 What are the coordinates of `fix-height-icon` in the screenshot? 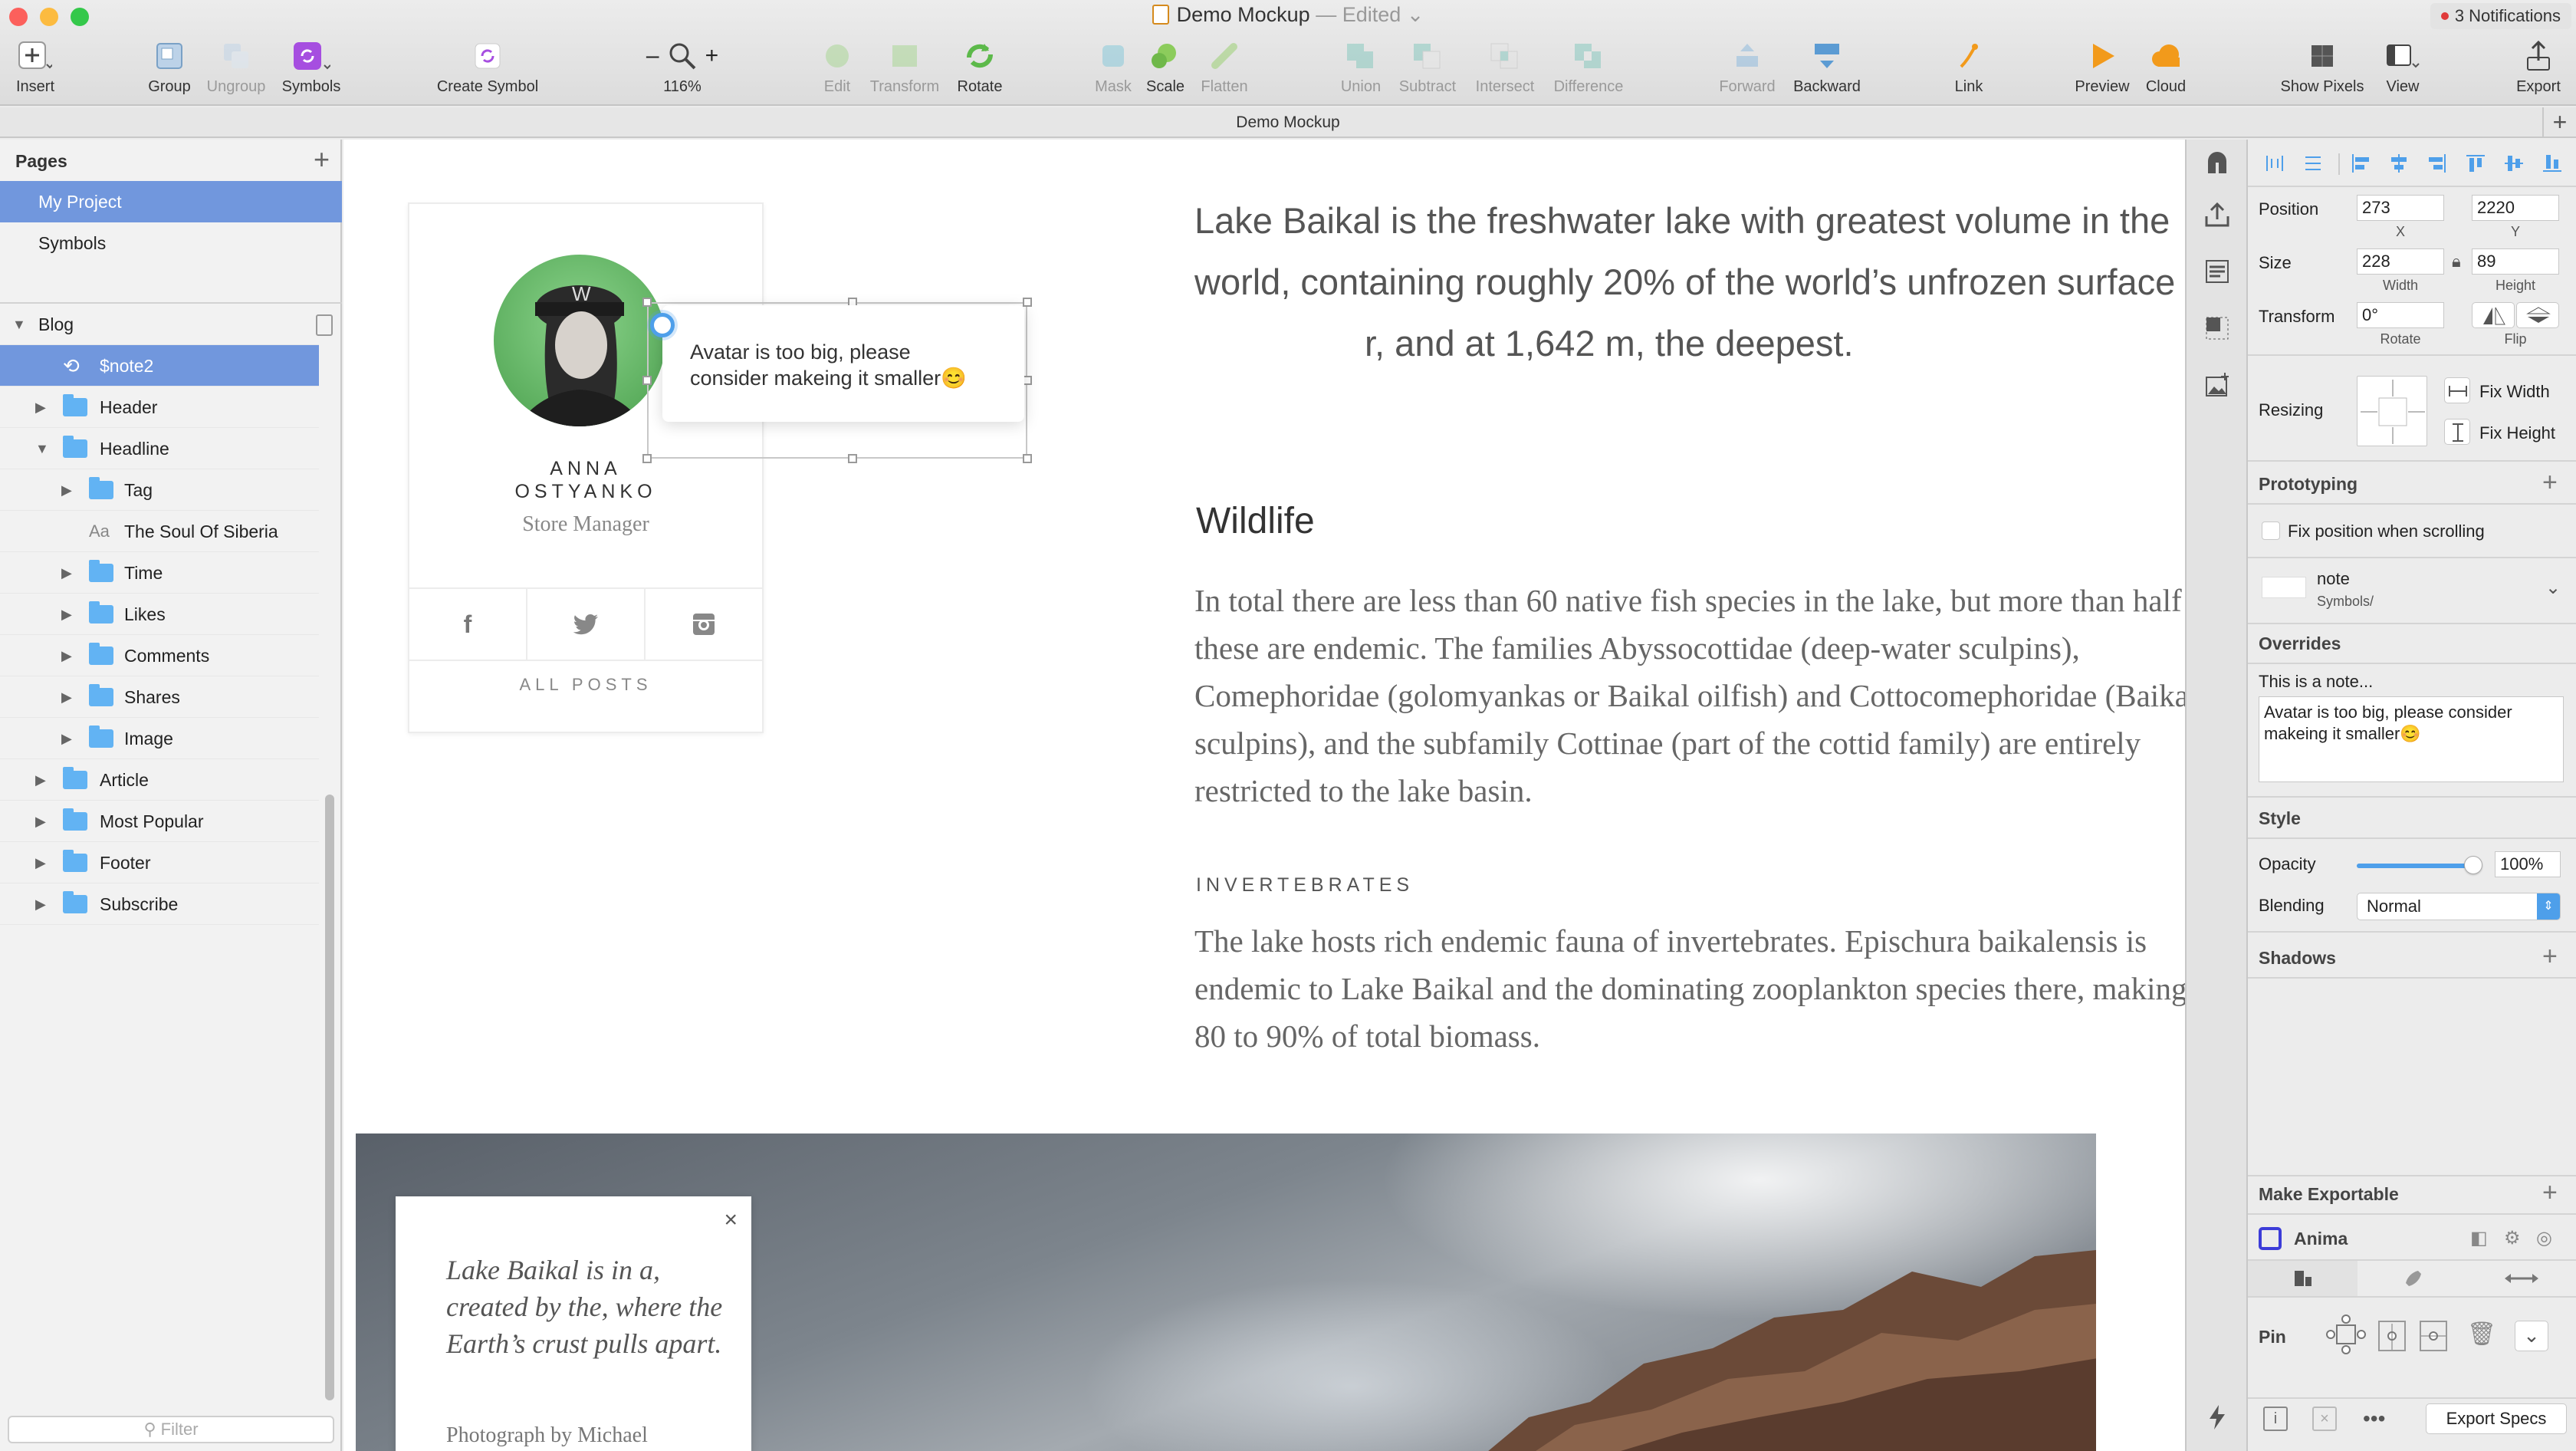 It's located at (2457, 432).